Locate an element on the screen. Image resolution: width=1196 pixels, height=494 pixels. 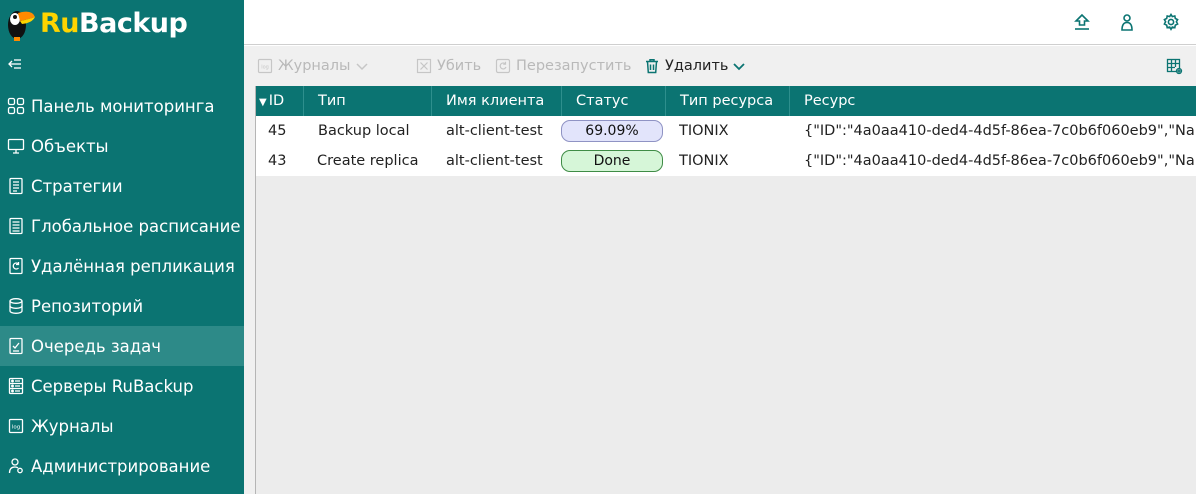
logo: RuBackup is located at coordinates (96, 23).